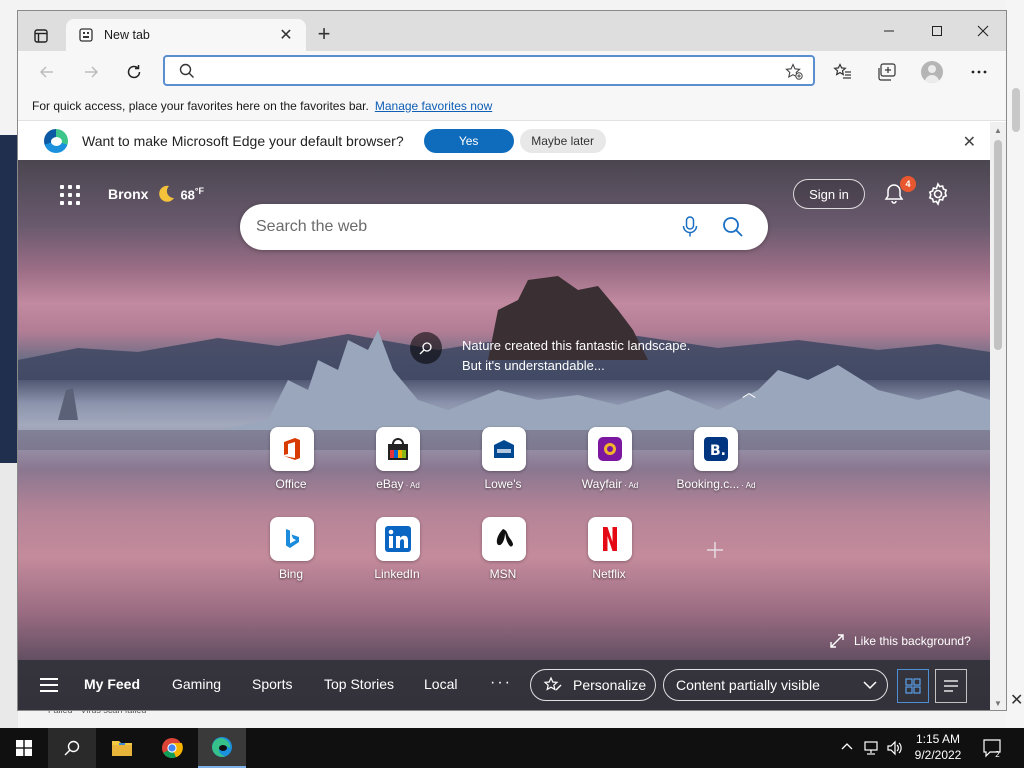 The width and height of the screenshot is (1024, 768). What do you see at coordinates (9, 299) in the screenshot?
I see `desktop-background` at bounding box center [9, 299].